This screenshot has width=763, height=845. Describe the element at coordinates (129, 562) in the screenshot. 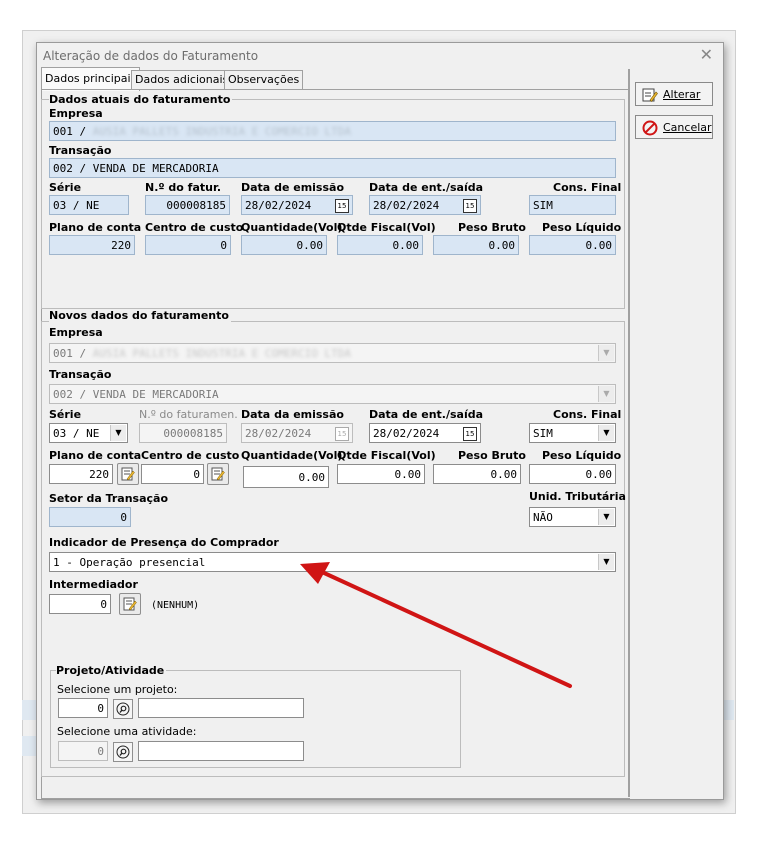

I see `novos-indicador-value: 1 - Operação presencial` at that location.